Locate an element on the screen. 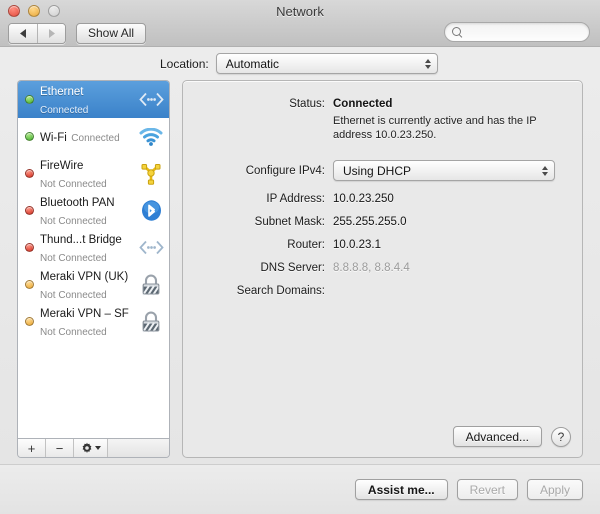  gear-icon is located at coordinates (86, 447).